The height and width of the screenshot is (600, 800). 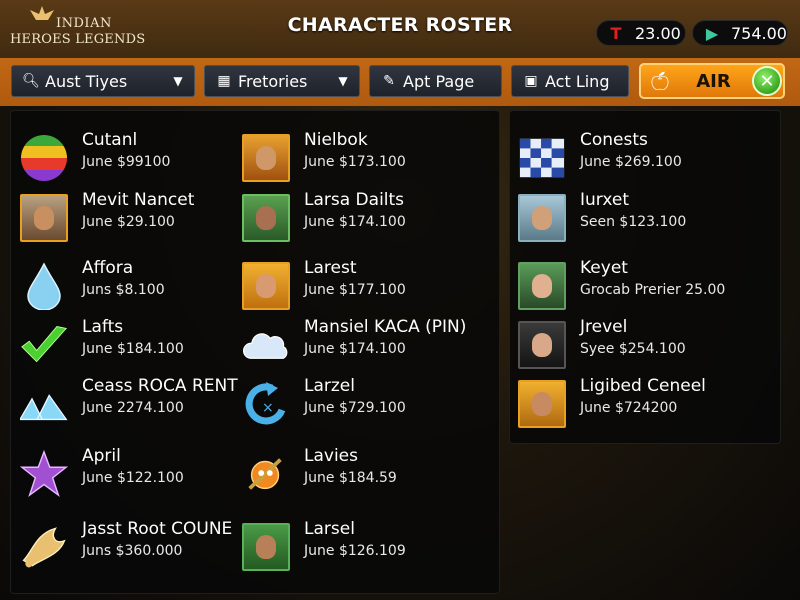 What do you see at coordinates (385, 327) in the screenshot?
I see `character-name: Mansiel KACA (PIN)` at bounding box center [385, 327].